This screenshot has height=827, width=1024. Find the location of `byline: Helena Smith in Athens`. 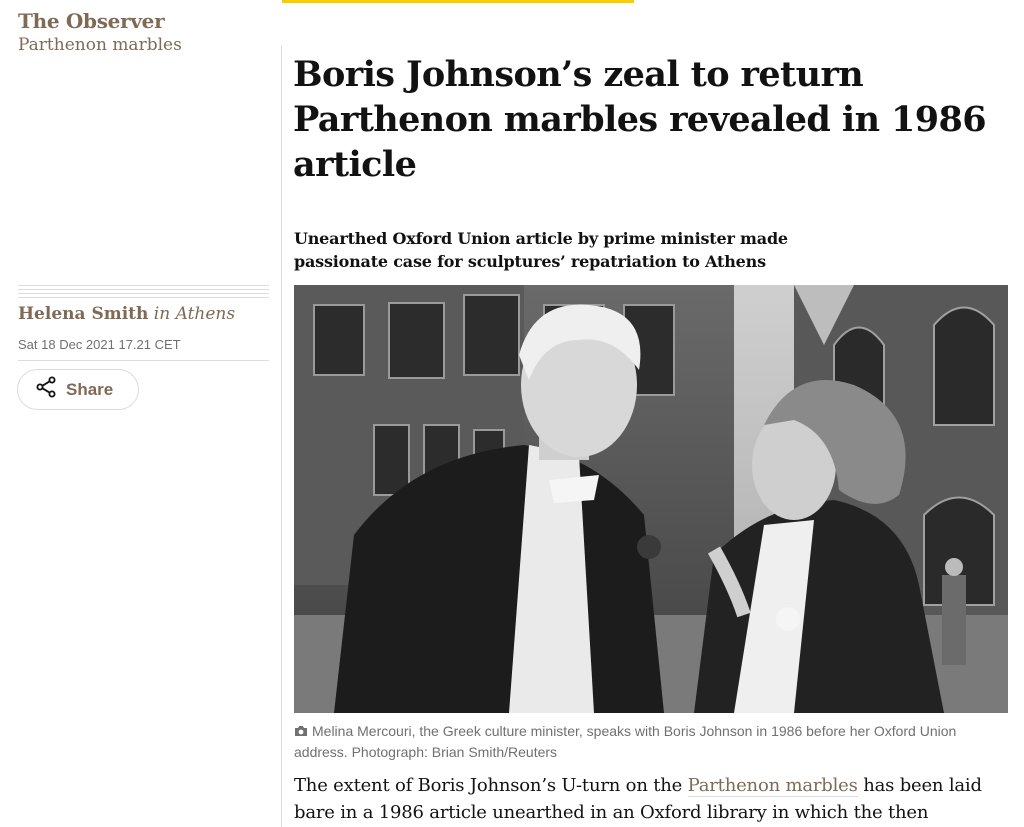

byline: Helena Smith in Athens is located at coordinates (126, 314).